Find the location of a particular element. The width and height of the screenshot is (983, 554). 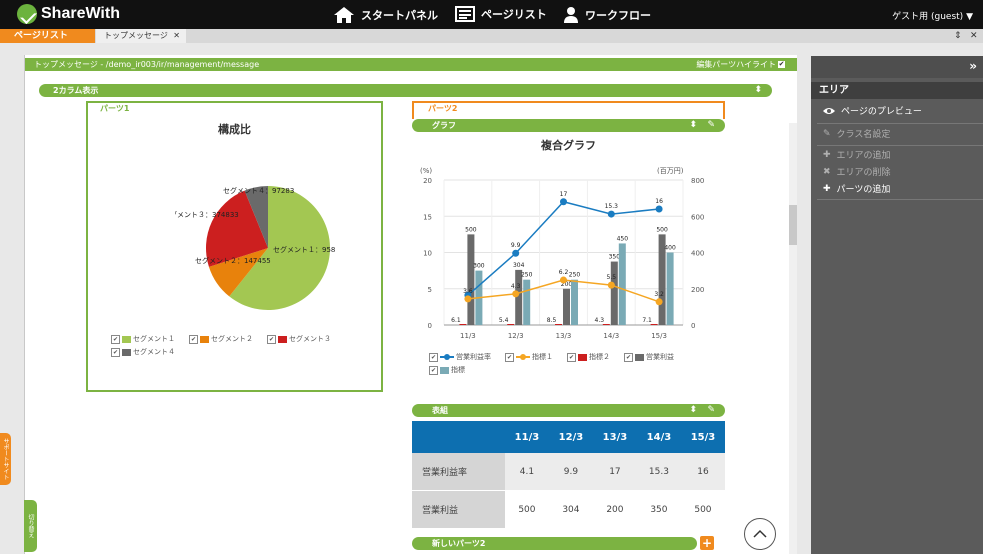

line-label: 5.5 is located at coordinates (612, 277).